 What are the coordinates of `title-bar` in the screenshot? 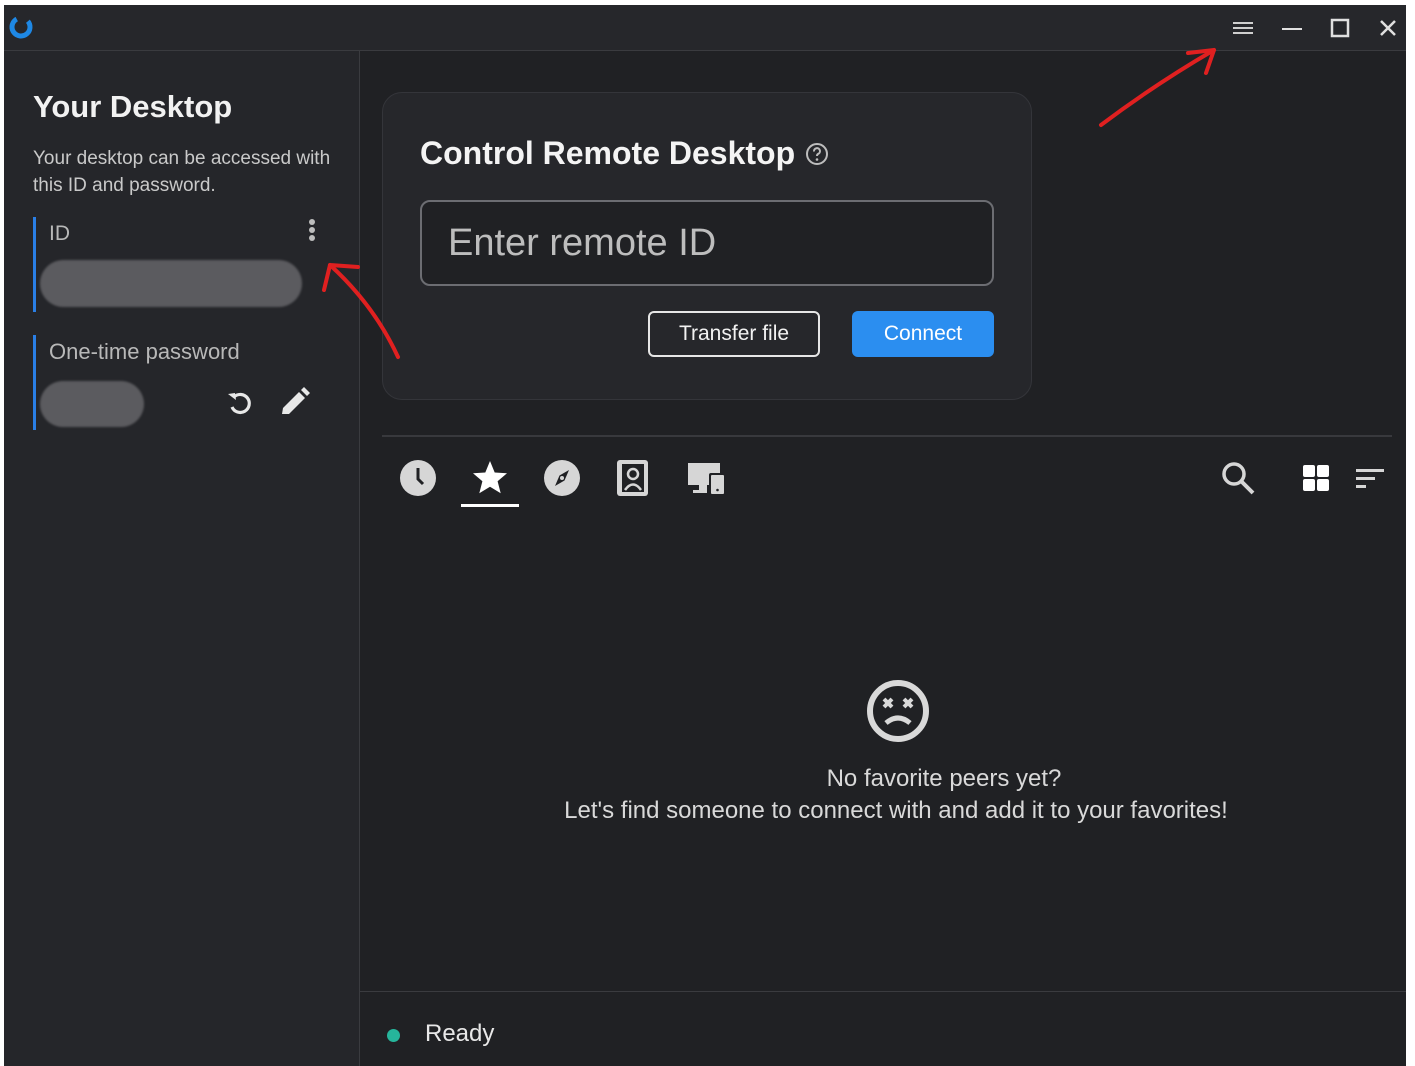 It's located at (705, 28).